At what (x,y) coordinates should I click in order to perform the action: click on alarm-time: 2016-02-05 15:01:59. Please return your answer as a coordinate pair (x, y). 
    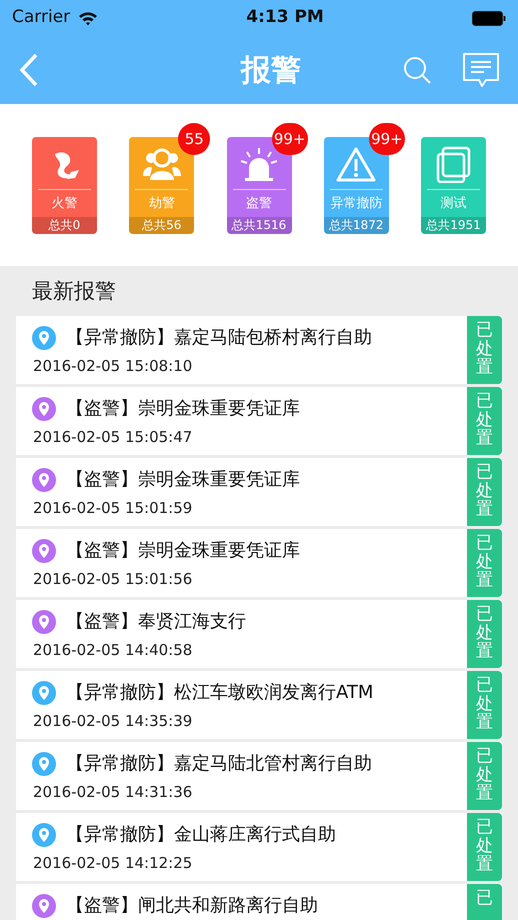
    Looking at the image, I should click on (113, 508).